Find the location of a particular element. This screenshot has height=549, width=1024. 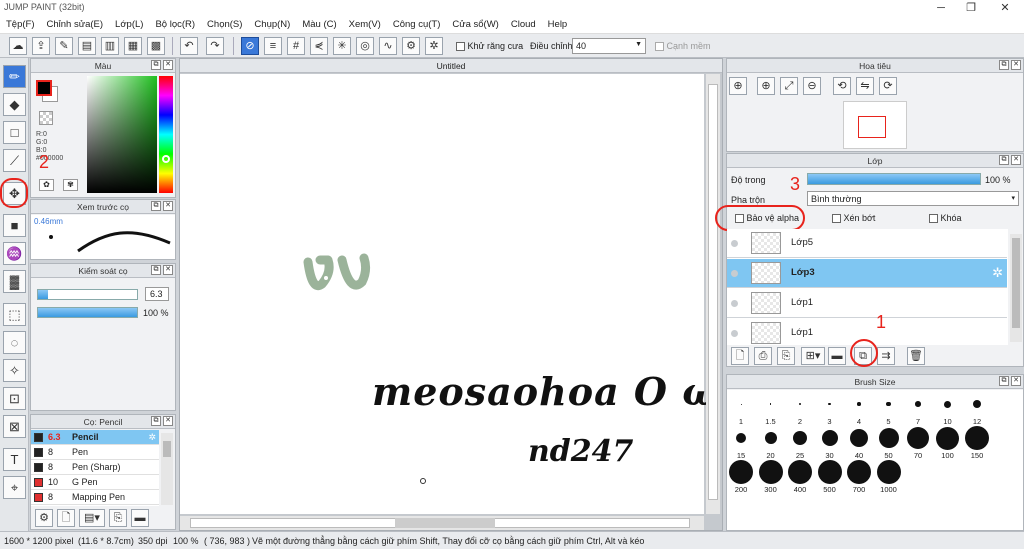

folder-brush-icon: ▬ is located at coordinates (140, 518).